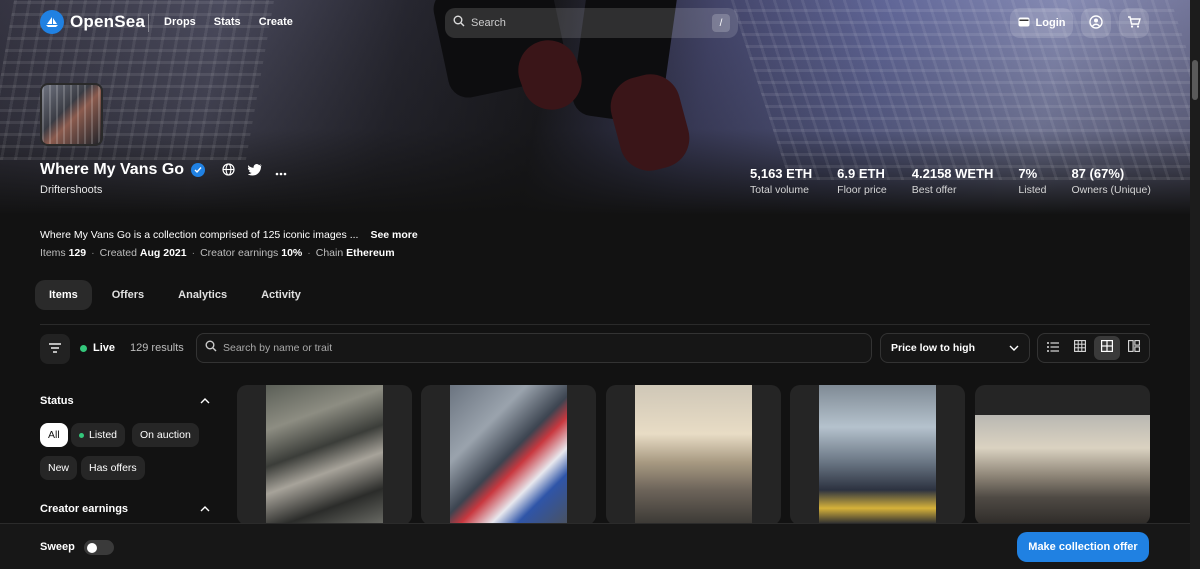 Image resolution: width=1200 pixels, height=569 pixels. Describe the element at coordinates (198, 170) in the screenshot. I see `verified-badge-icon` at that location.